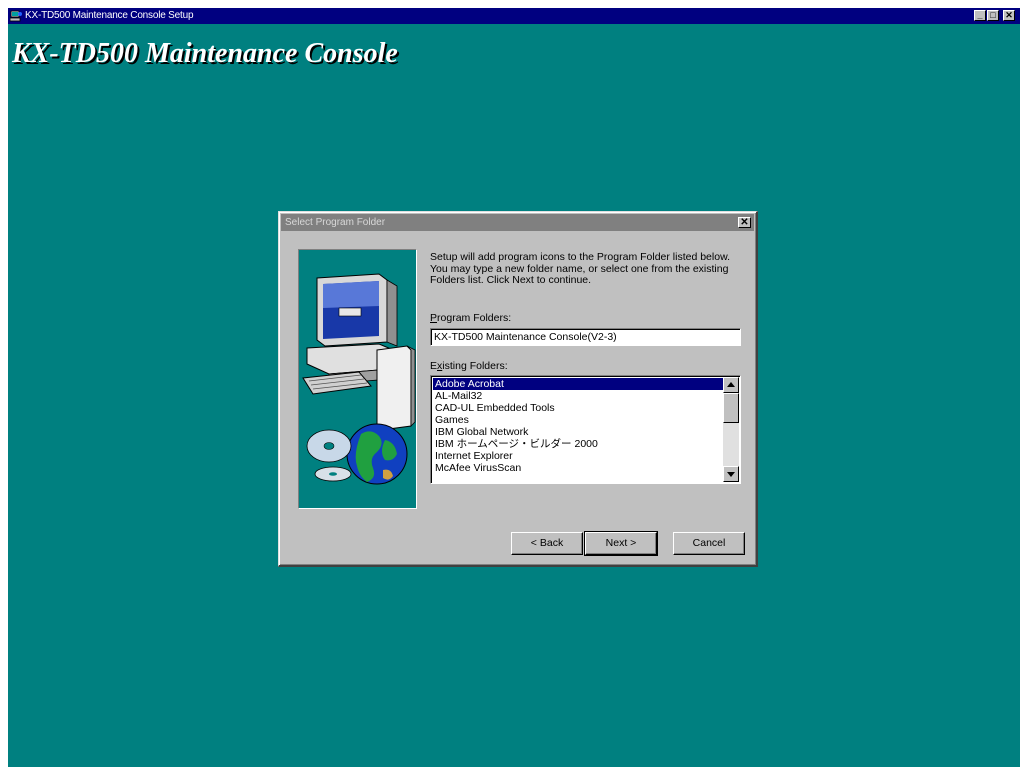 Image resolution: width=1020 pixels, height=767 pixels. Describe the element at coordinates (993, 15) in the screenshot. I see `maximize-button: □` at that location.